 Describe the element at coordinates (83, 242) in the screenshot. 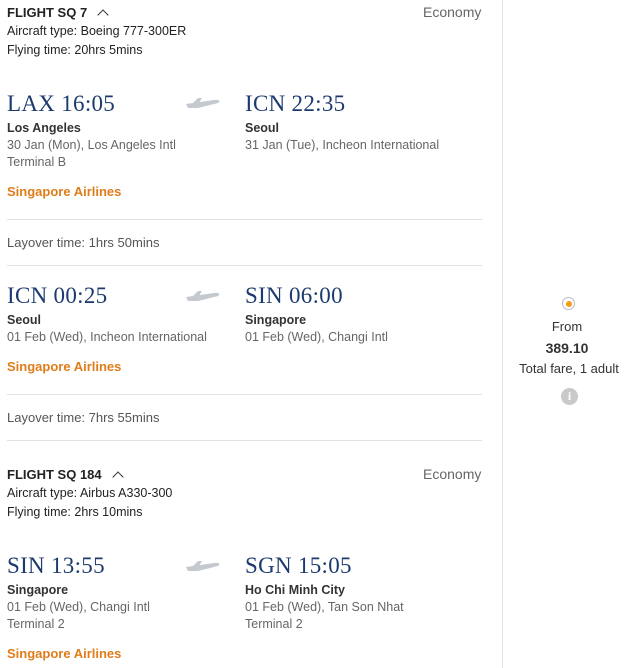

I see `layover-time: Layover time: 1hrs 50mins` at that location.